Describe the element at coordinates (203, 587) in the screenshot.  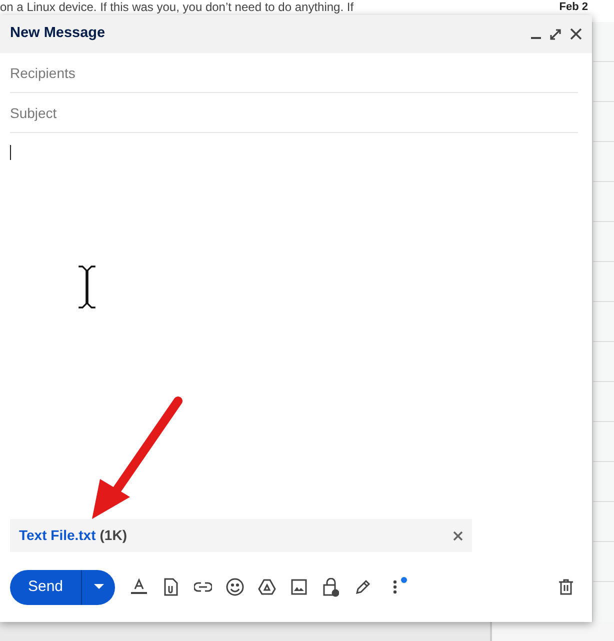
I see `link-icon` at that location.